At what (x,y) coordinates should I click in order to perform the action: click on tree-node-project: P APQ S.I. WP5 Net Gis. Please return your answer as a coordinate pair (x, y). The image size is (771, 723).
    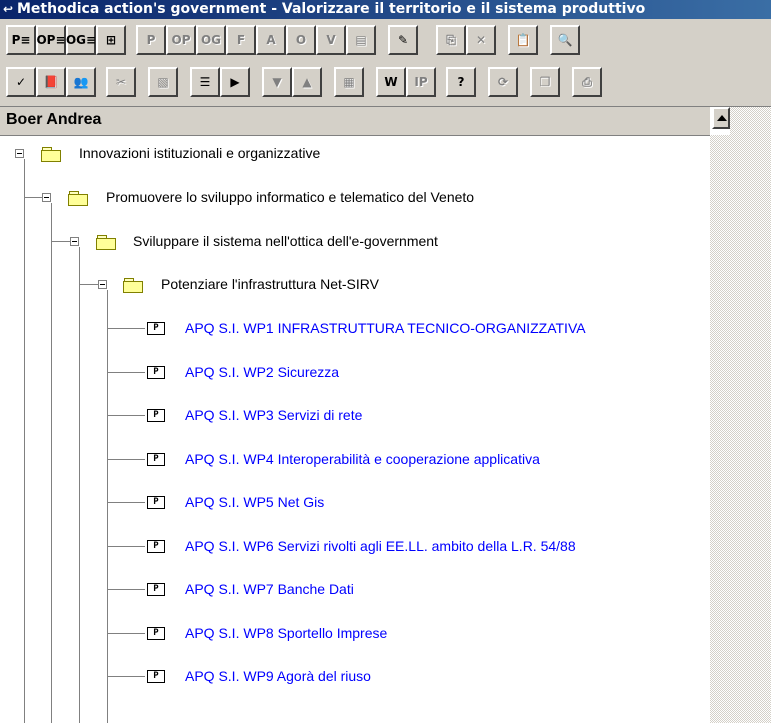
    Looking at the image, I should click on (350, 503).